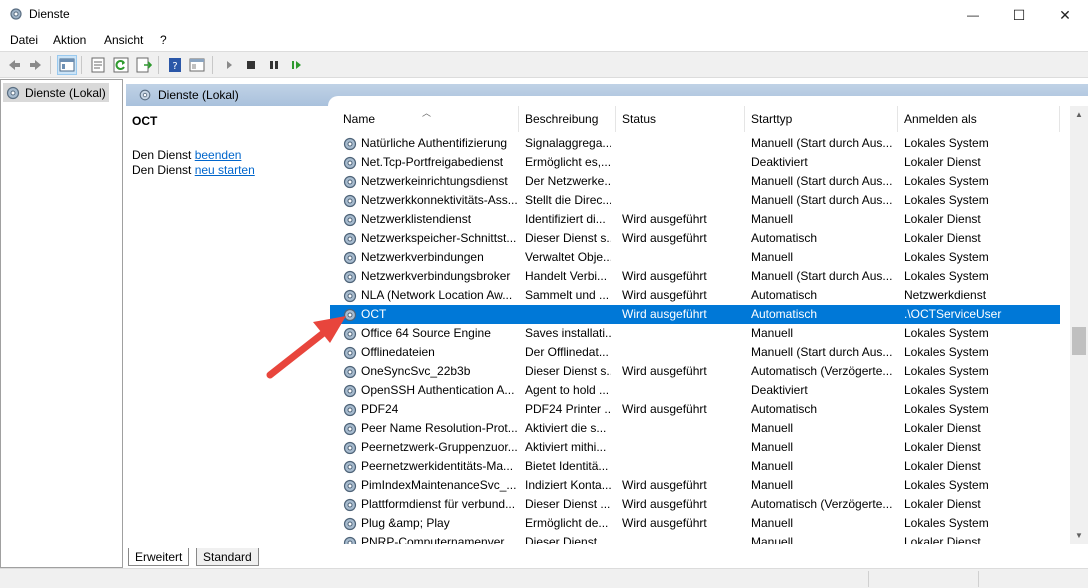 The width and height of the screenshot is (1088, 588). What do you see at coordinates (359, 119) in the screenshot?
I see `column-label: Name` at bounding box center [359, 119].